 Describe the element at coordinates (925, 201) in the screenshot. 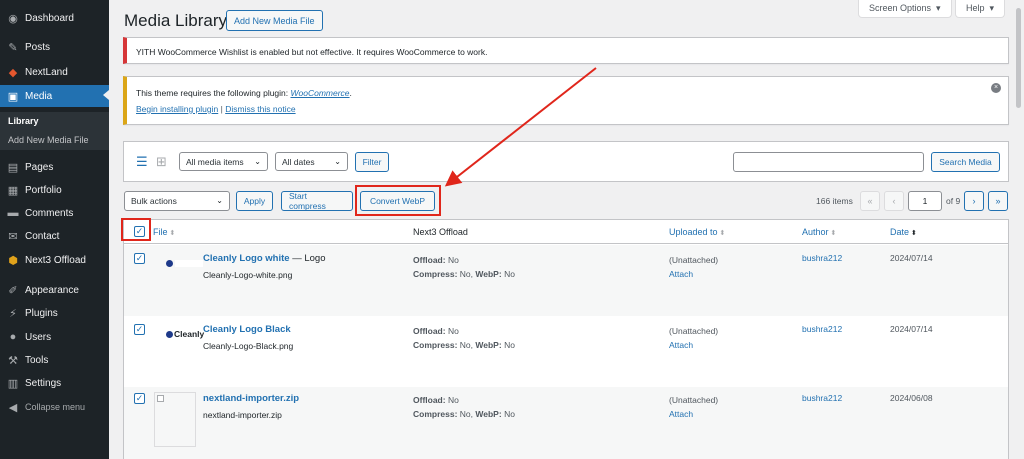

I see `current-page-input: 1` at that location.